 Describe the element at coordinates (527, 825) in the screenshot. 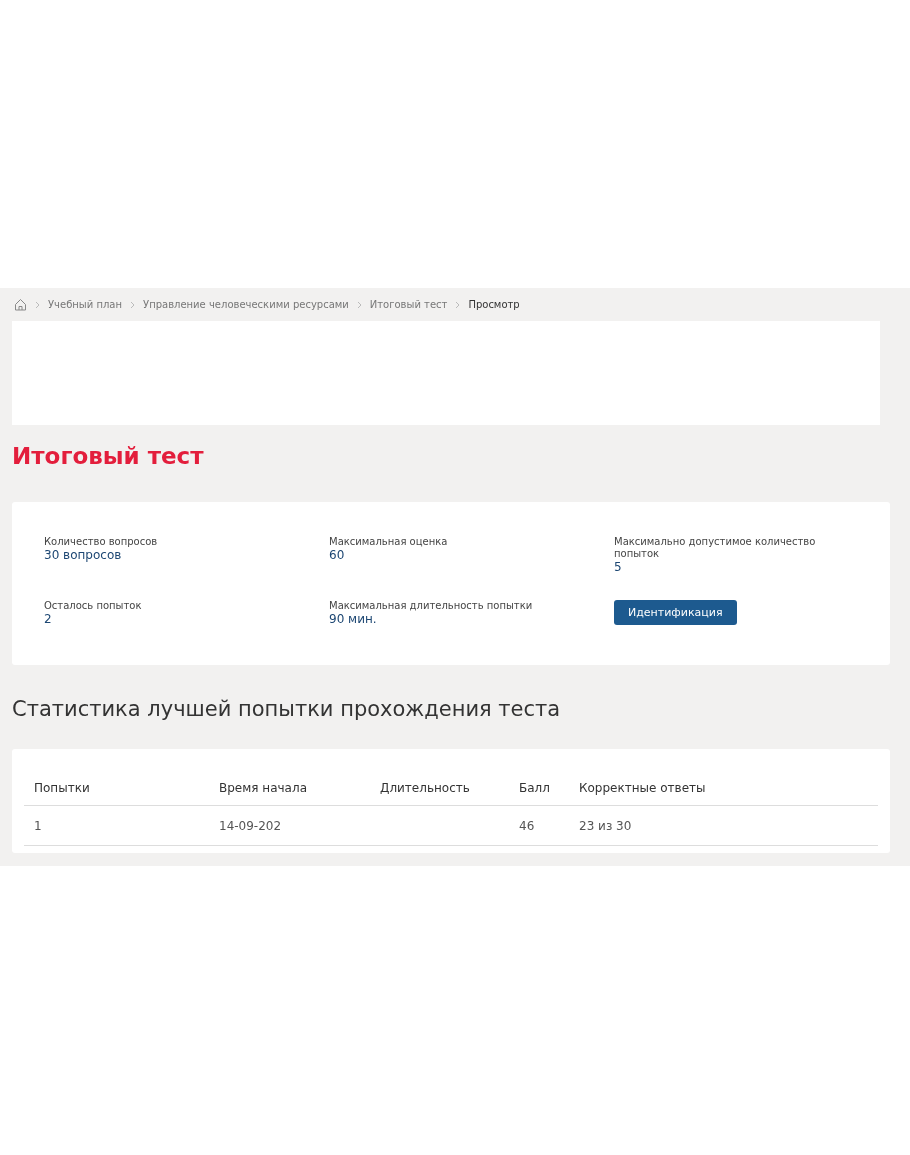

I see `table-cell: 46` at that location.